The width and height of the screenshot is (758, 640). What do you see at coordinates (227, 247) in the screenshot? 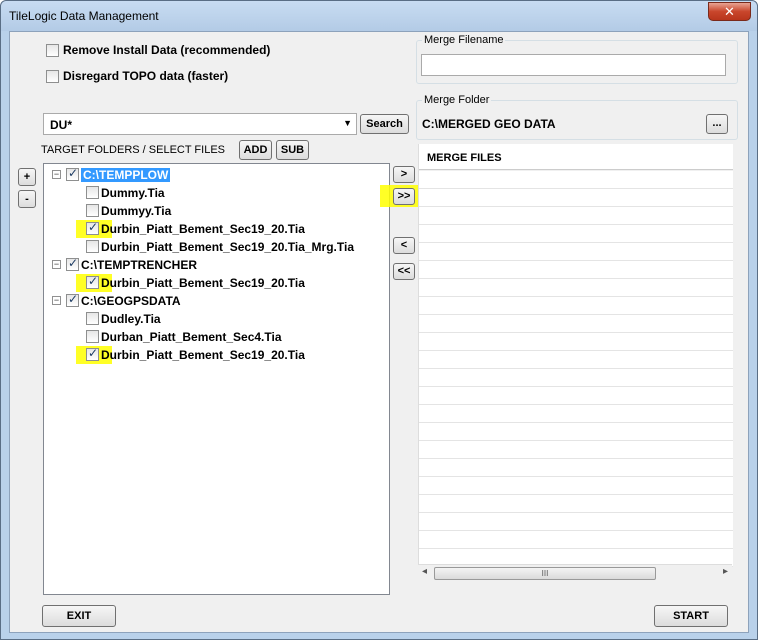
I see `tree-node-label: Durbin_Piatt_Bement_Sec19_20.Tia_Mrg.Tia` at bounding box center [227, 247].